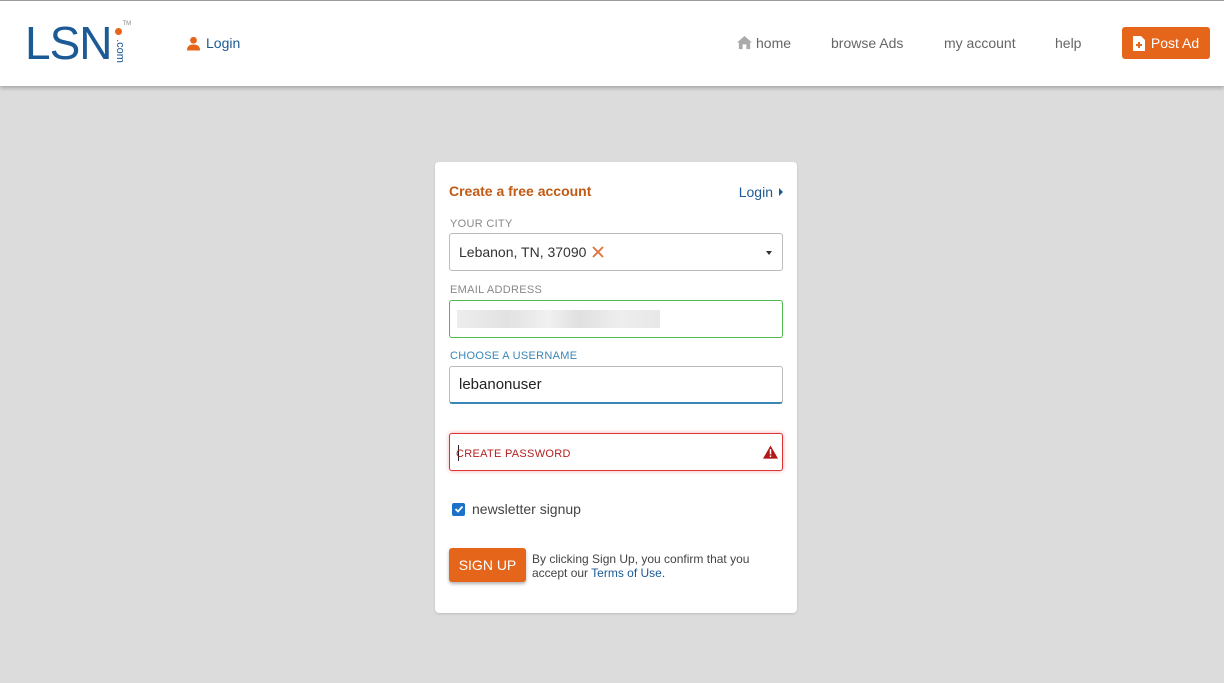 The image size is (1224, 683). I want to click on terms-of-use-link: Terms of Use, so click(626, 573).